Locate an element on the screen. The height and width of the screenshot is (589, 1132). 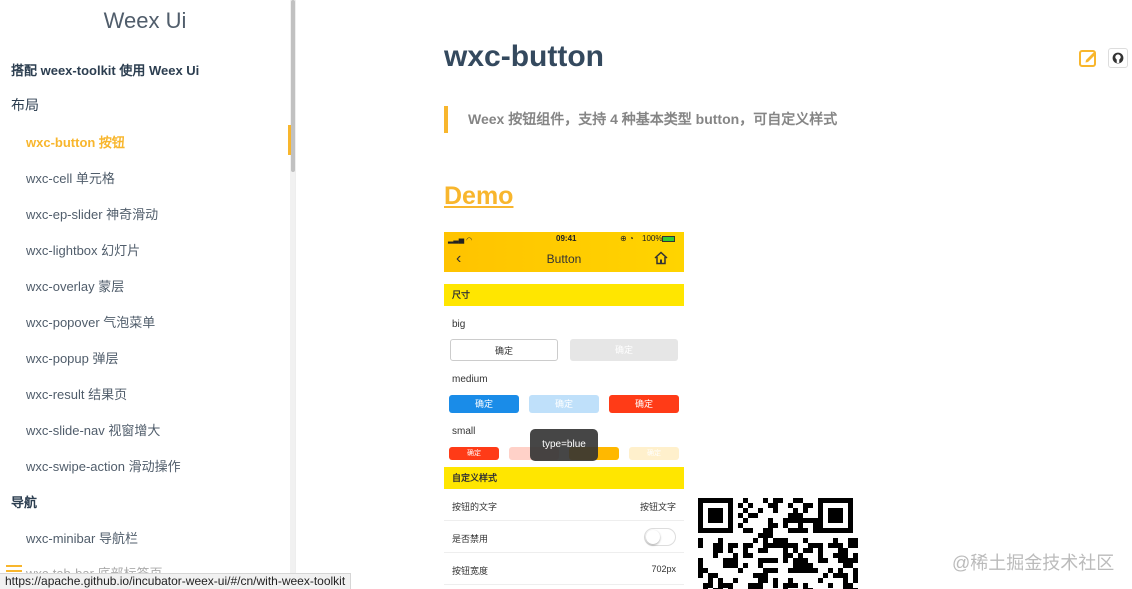
band-size: 尺寸 is located at coordinates (564, 295).